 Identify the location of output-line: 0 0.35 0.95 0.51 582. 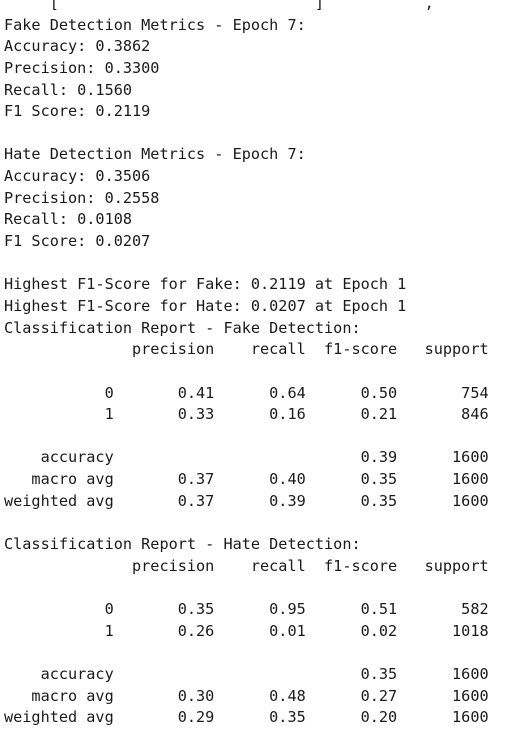
(246, 608).